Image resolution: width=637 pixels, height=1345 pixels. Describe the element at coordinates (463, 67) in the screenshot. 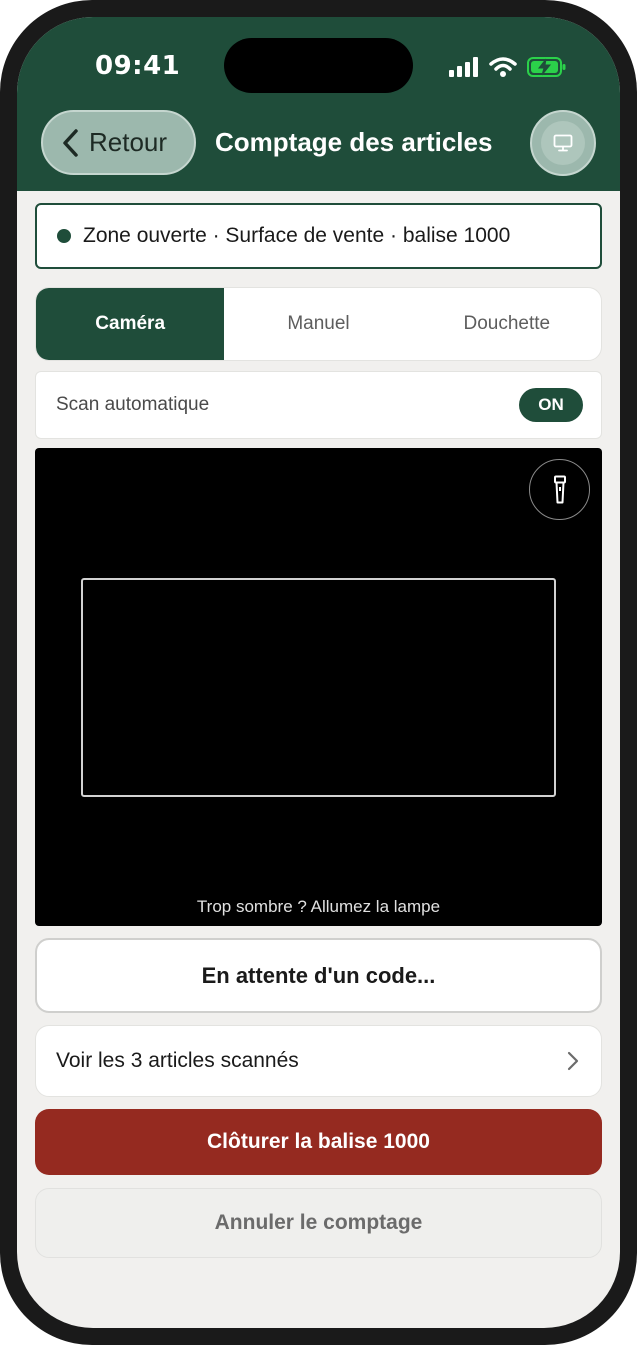

I see `signal-icon` at that location.